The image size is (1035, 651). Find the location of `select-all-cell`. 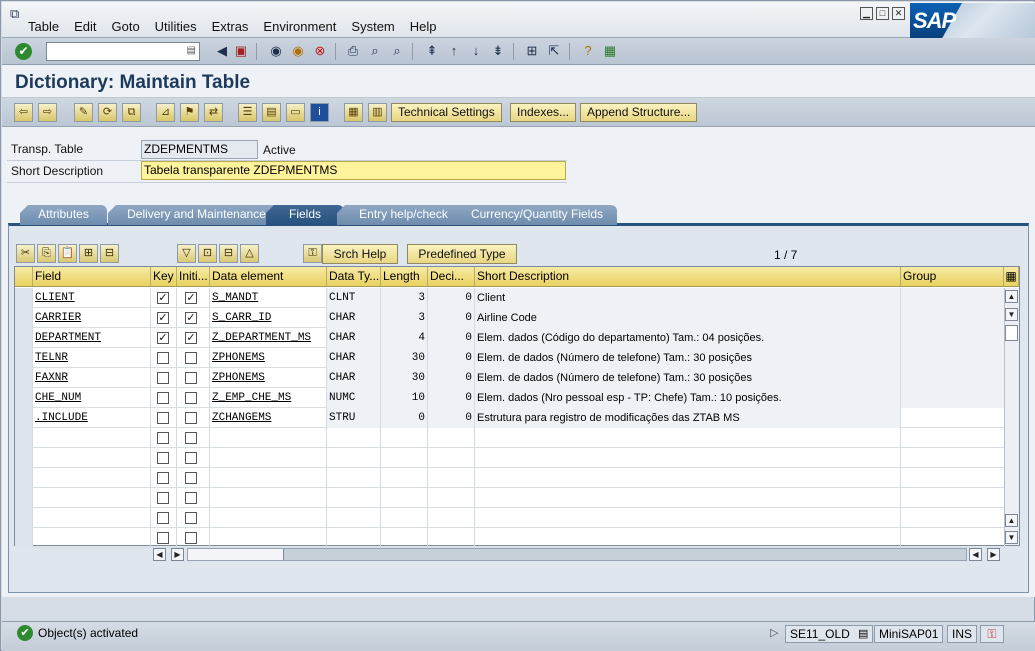

select-all-cell is located at coordinates (24, 276).